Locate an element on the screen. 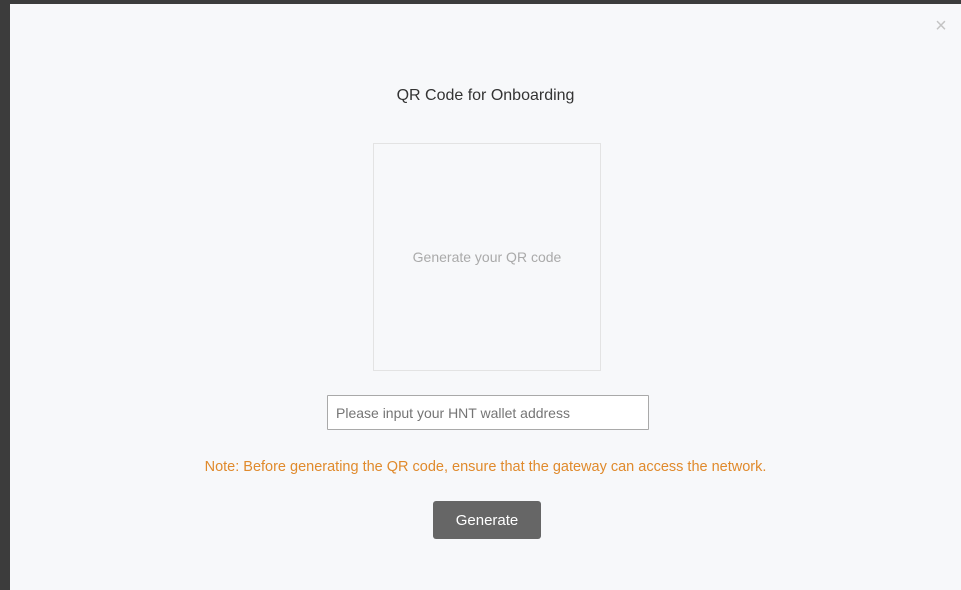 This screenshot has height=590, width=961. wallet-address-input is located at coordinates (488, 412).